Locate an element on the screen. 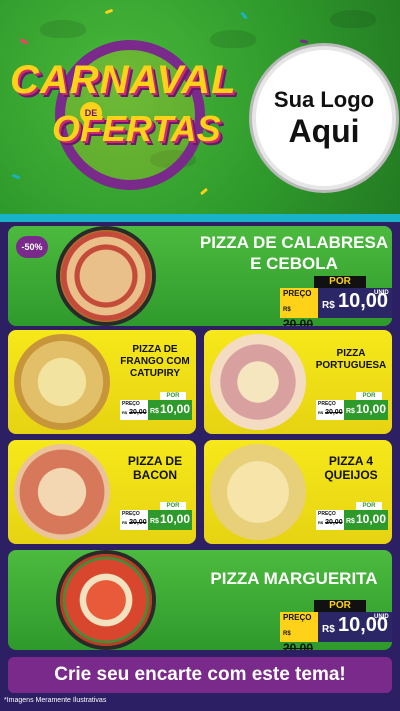  product-name: PIZZA PORTUGUESA is located at coordinates (351, 360).